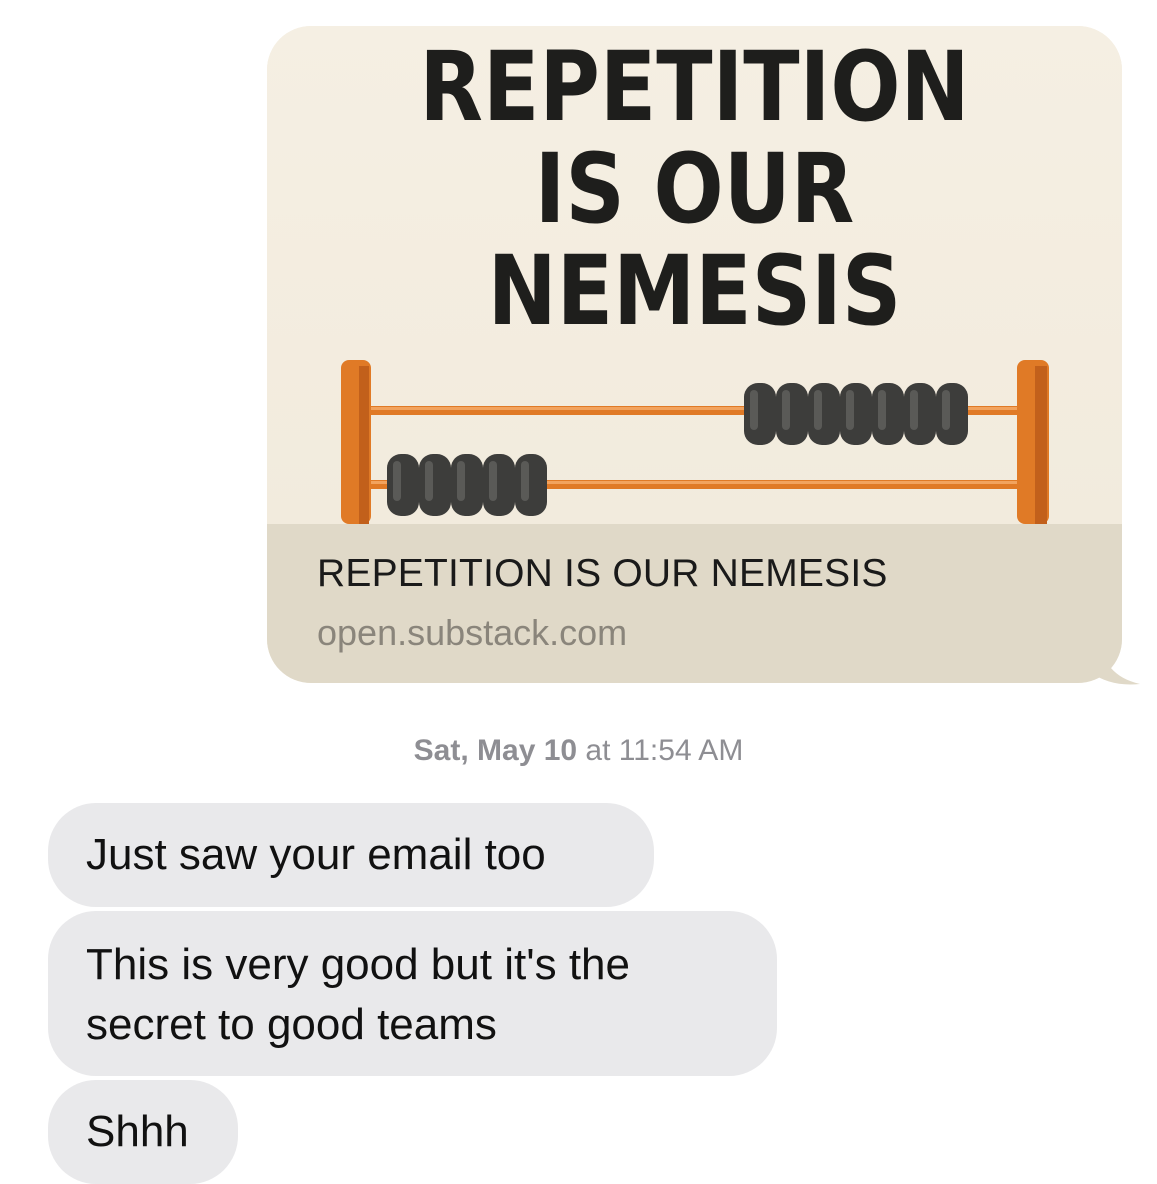 The width and height of the screenshot is (1157, 1184). What do you see at coordinates (1115, 662) in the screenshot?
I see `bubble-tail-icon` at bounding box center [1115, 662].